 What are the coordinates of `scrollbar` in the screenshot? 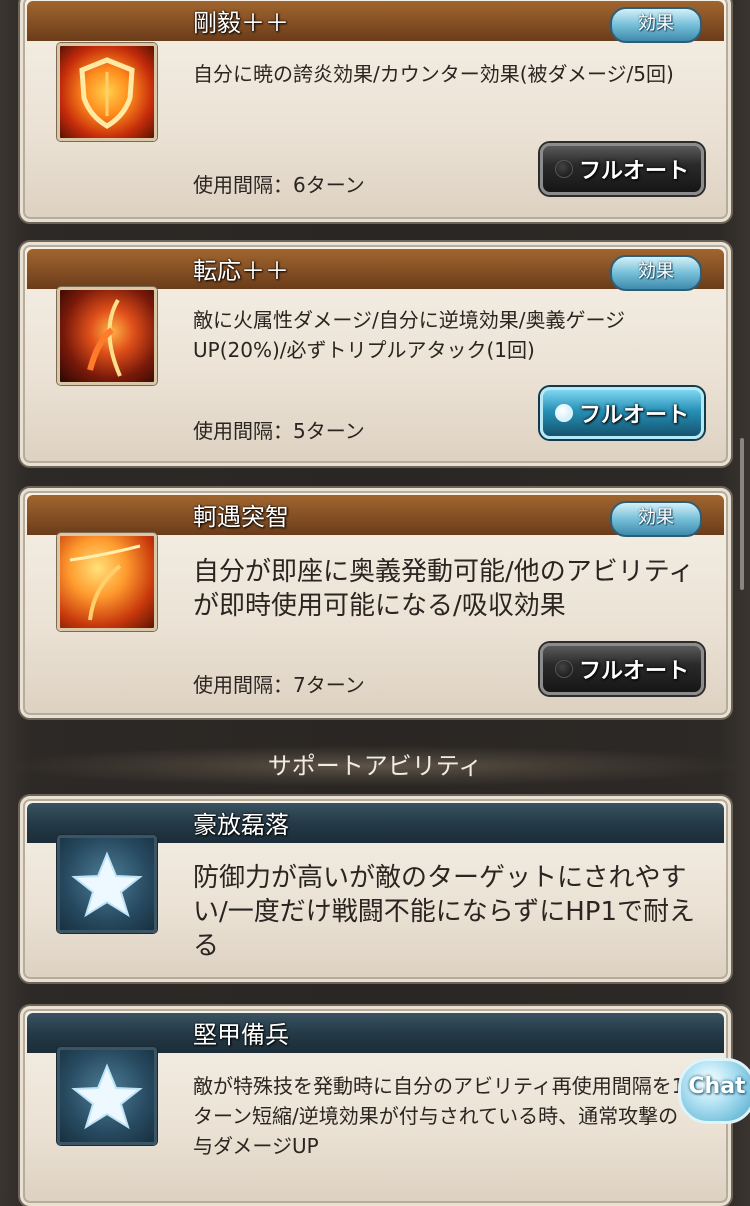 It's located at (742, 514).